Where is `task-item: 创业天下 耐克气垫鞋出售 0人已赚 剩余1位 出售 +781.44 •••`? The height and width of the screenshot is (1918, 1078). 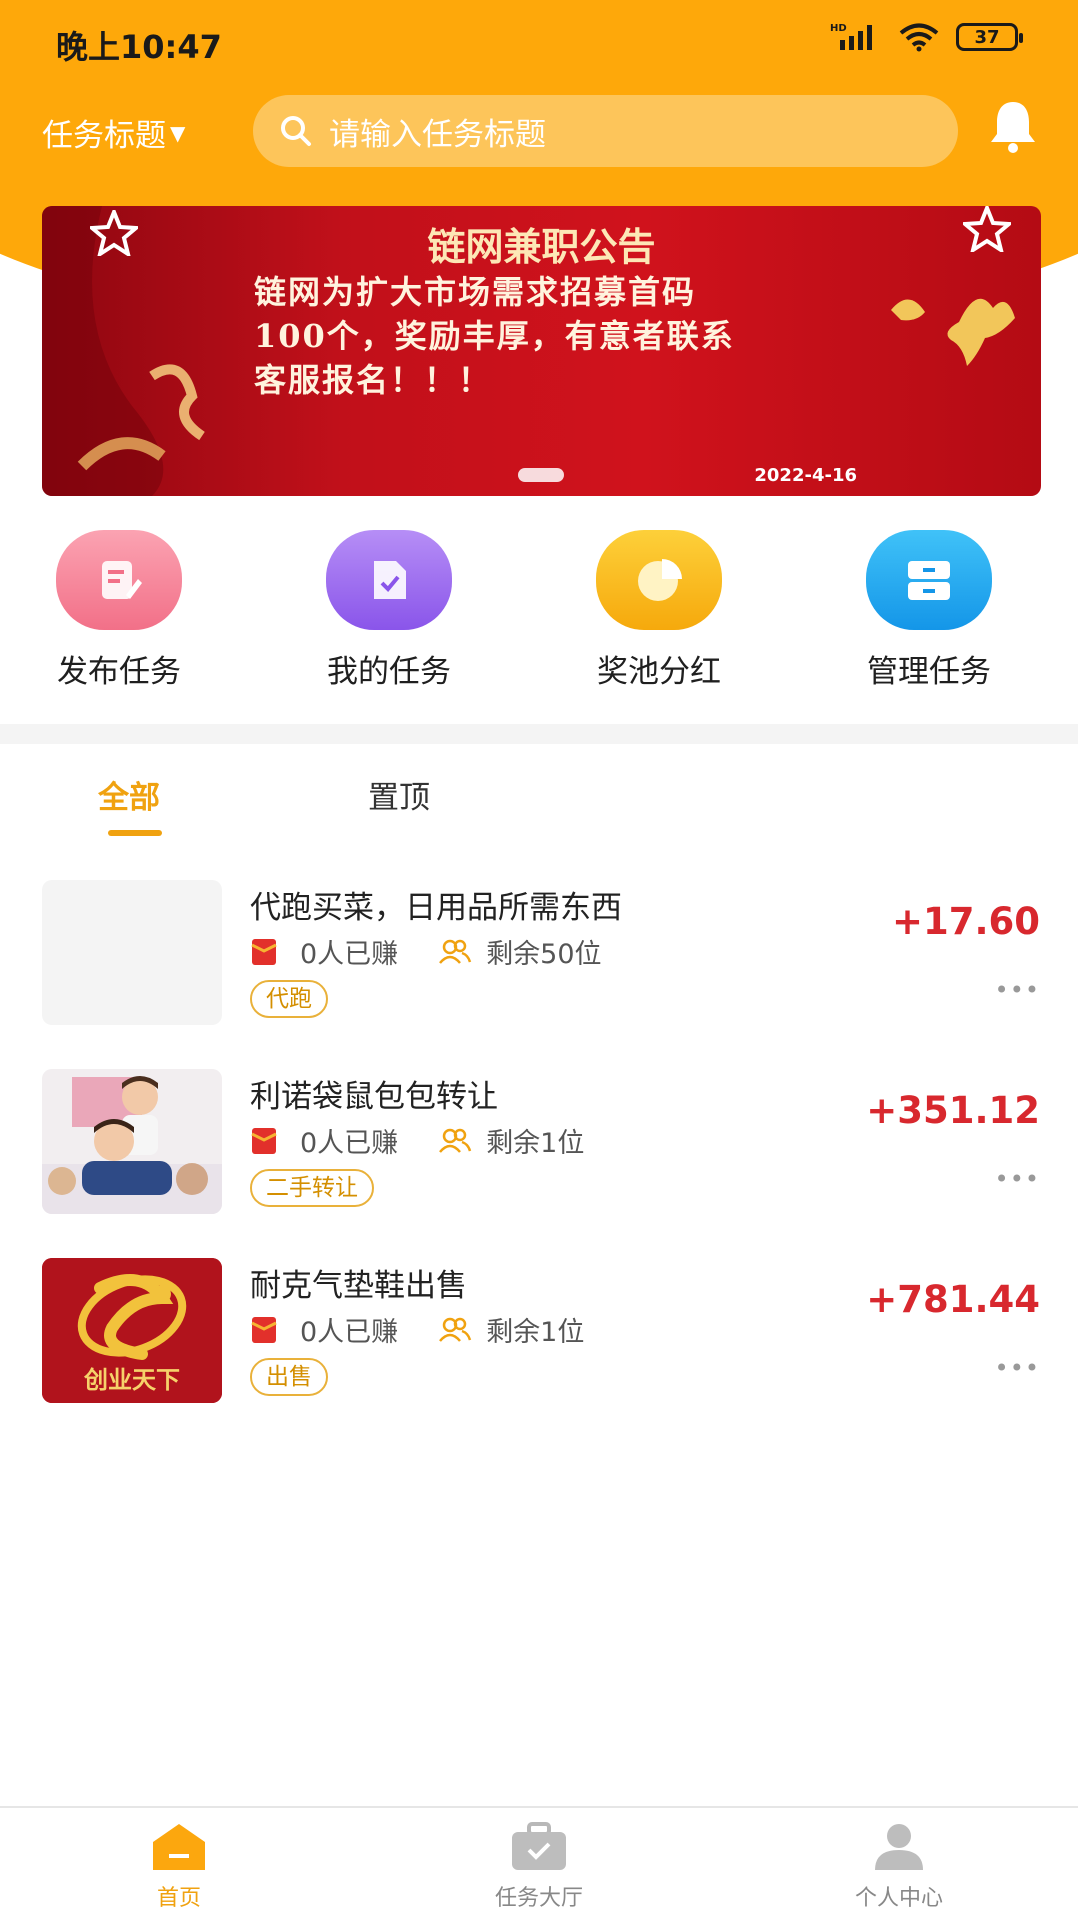 task-item: 创业天下 耐克气垫鞋出售 0人已赚 剩余1位 出售 +781.44 ••• is located at coordinates (539, 1333).